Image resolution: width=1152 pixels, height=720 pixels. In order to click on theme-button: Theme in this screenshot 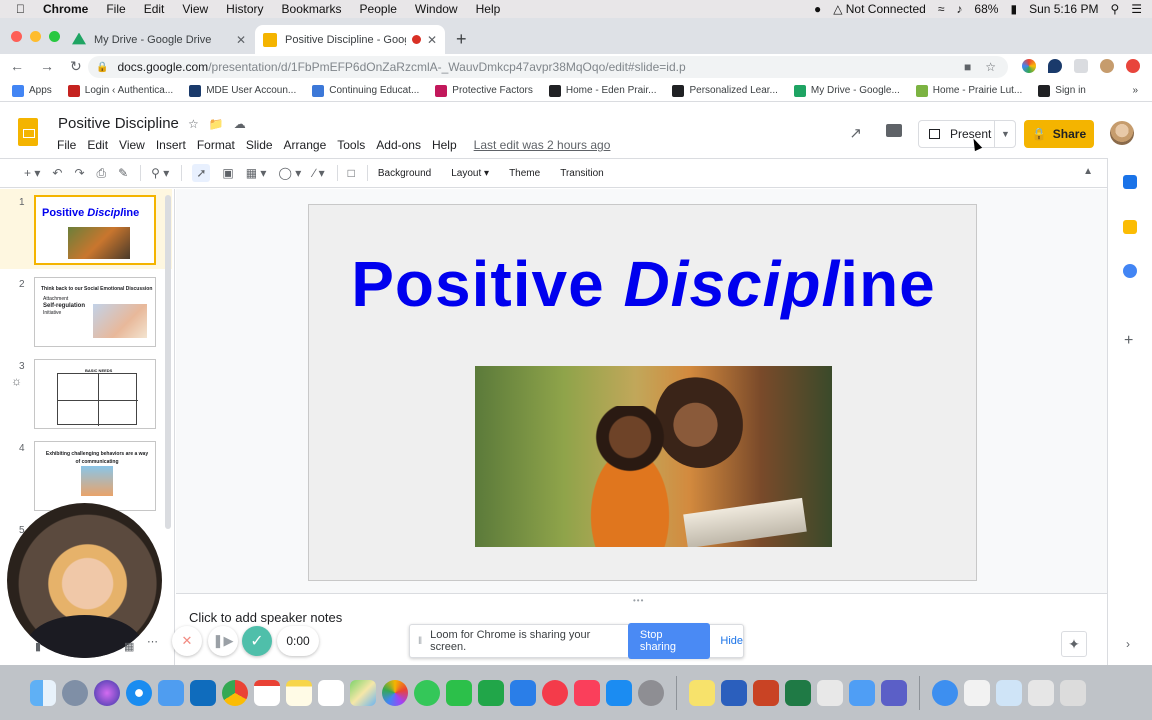, I will do `click(524, 173)`.